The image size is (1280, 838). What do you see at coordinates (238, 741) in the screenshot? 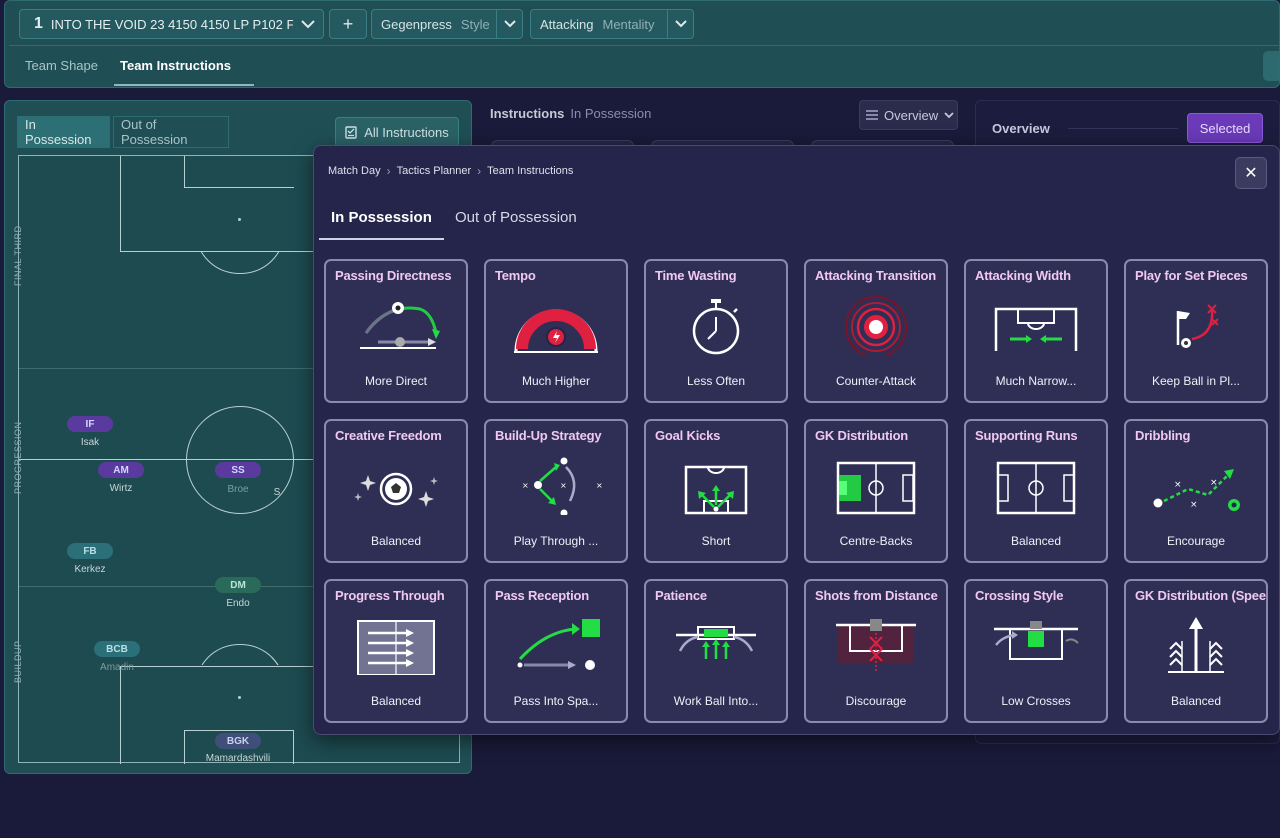
I see `player-role-chip: BGK` at bounding box center [238, 741].